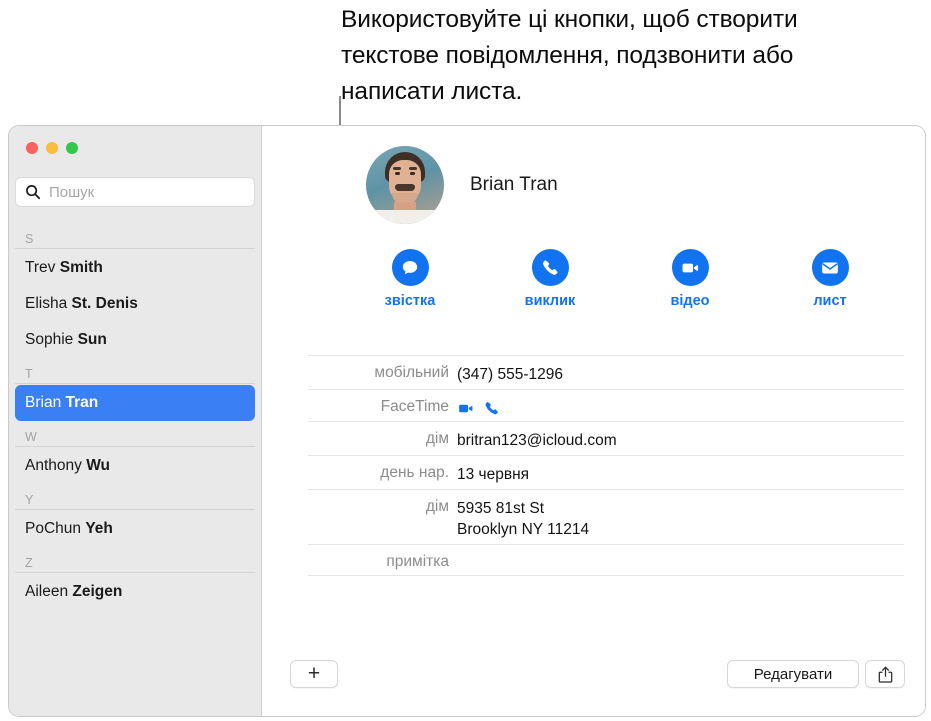 This screenshot has height=721, width=931. What do you see at coordinates (830, 301) in the screenshot?
I see `action-button-label: лист` at bounding box center [830, 301].